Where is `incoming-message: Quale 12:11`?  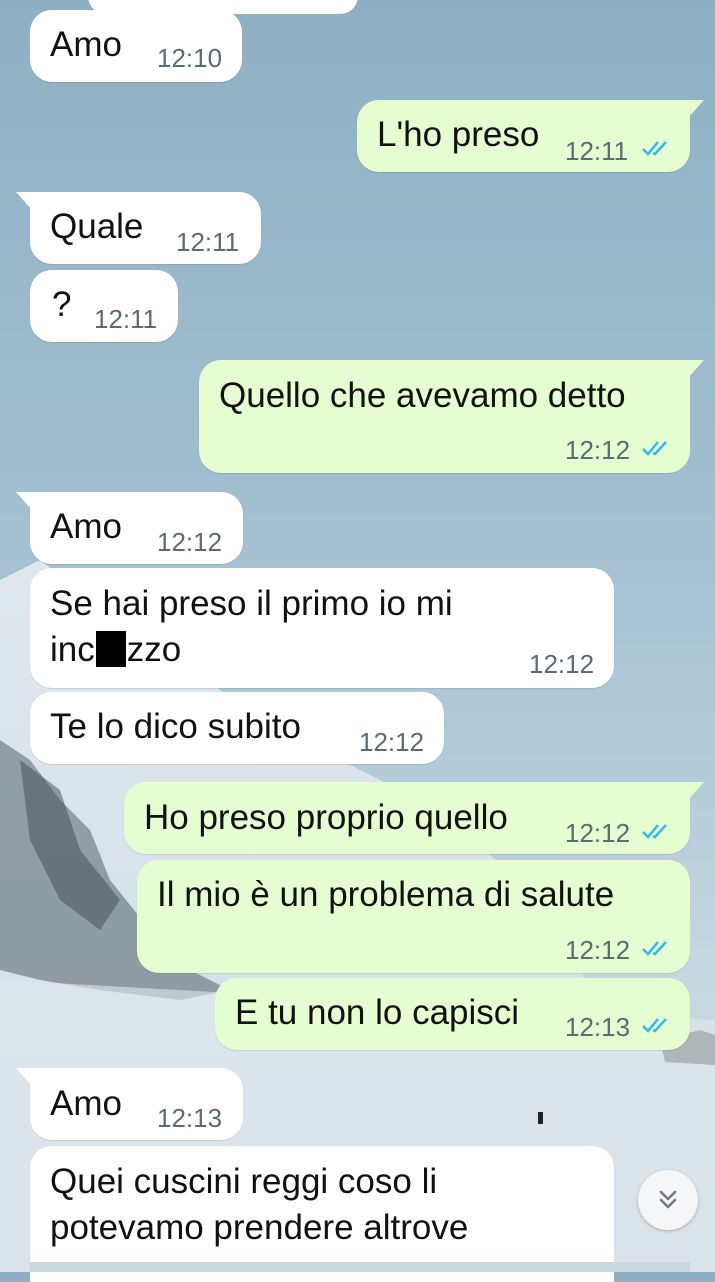
incoming-message: Quale 12:11 is located at coordinates (145, 228).